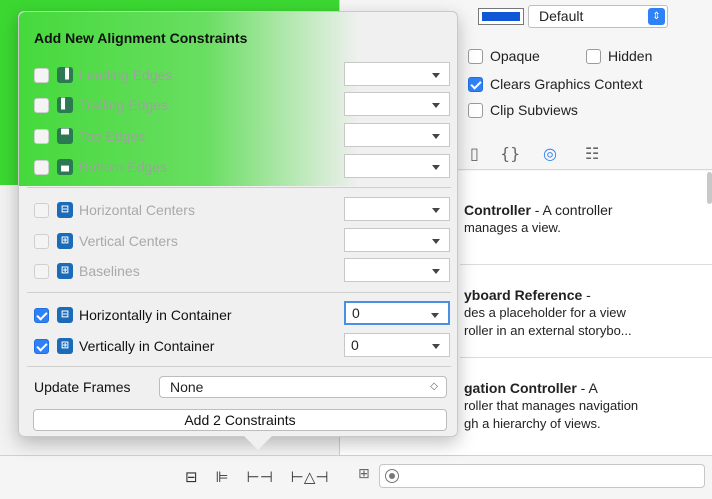  What do you see at coordinates (41, 75) in the screenshot?
I see `leading-edges-checkbox` at bounding box center [41, 75].